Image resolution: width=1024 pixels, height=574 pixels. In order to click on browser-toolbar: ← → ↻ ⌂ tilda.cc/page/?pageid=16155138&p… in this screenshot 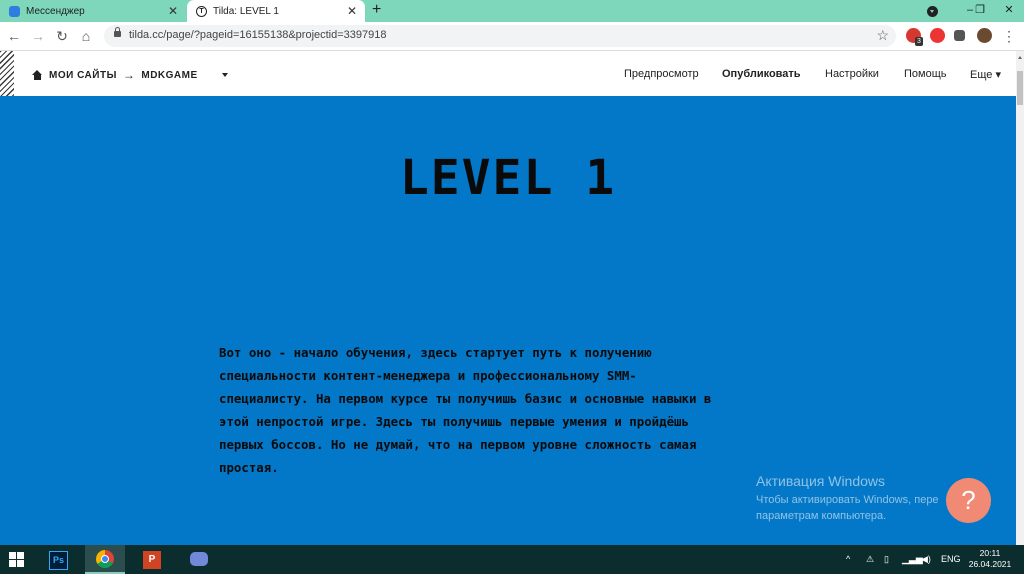, I will do `click(512, 36)`.